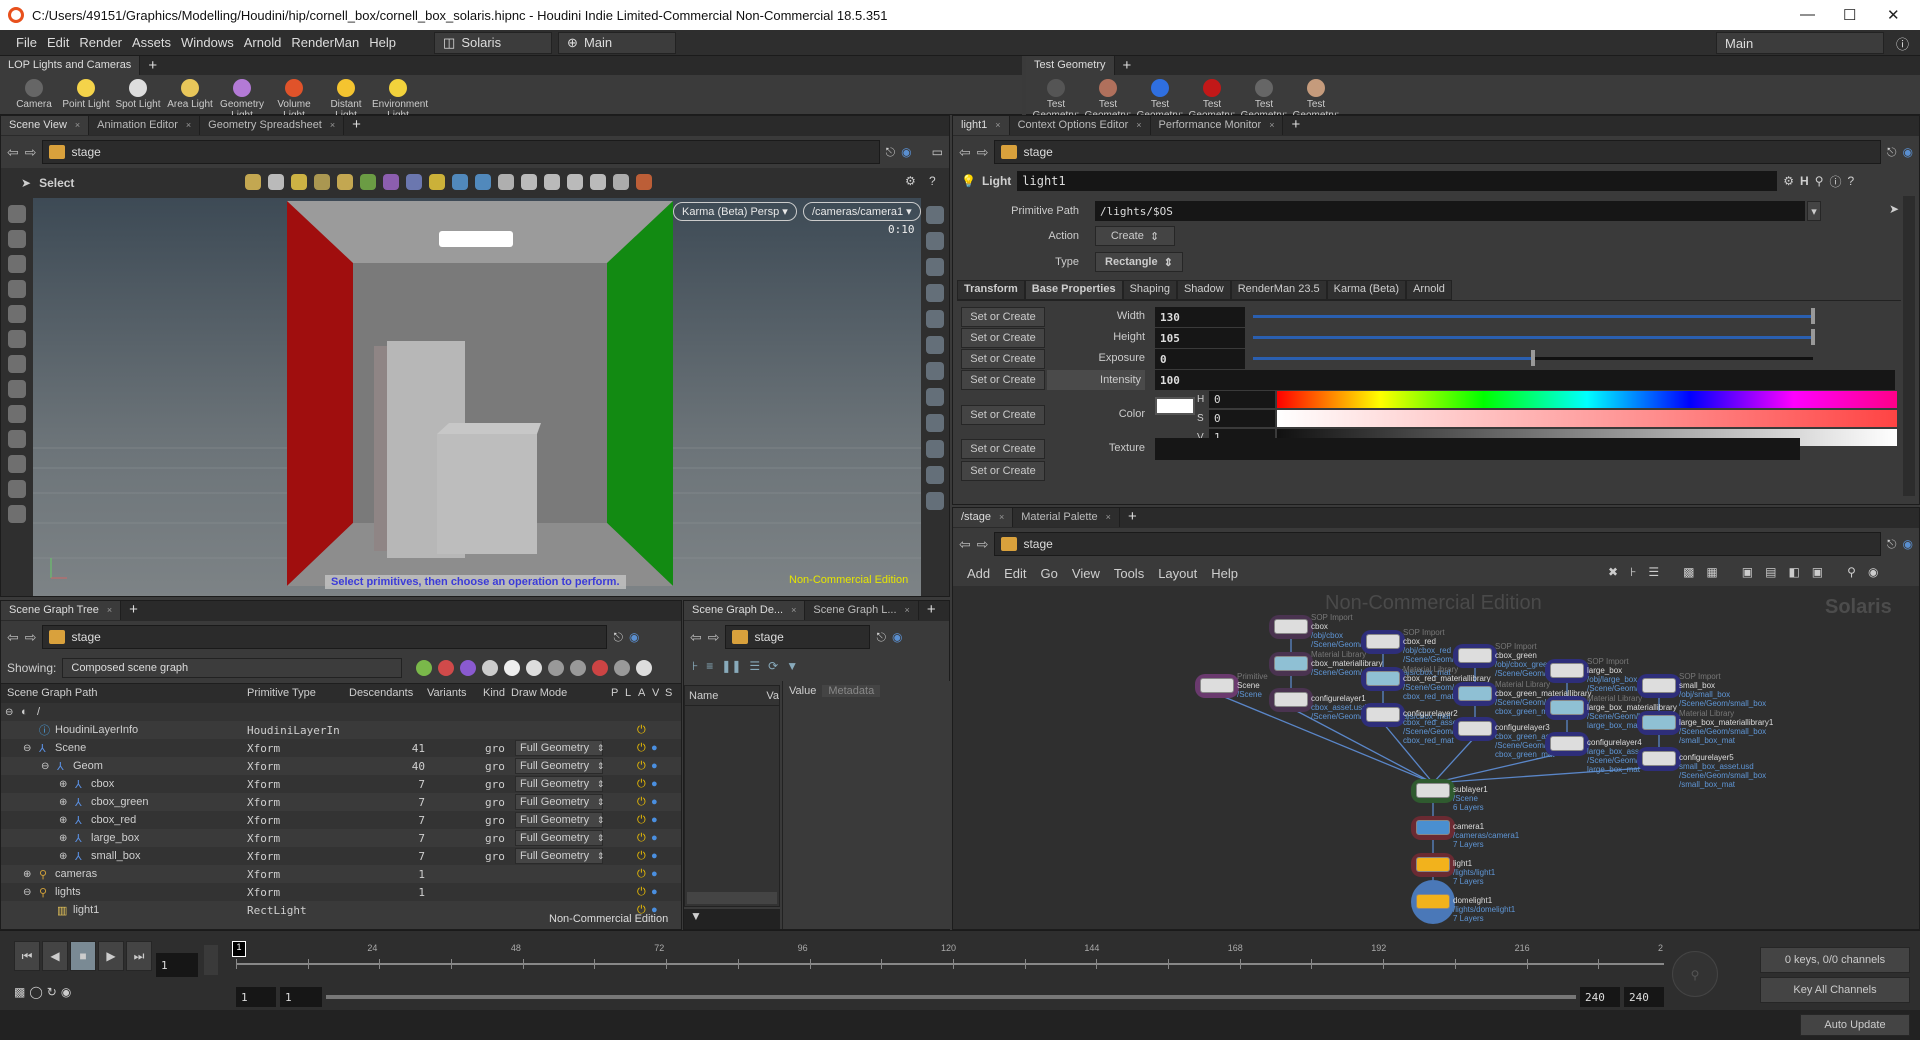 The width and height of the screenshot is (1920, 1040). What do you see at coordinates (1383, 714) in the screenshot?
I see `node-configurelayer2` at bounding box center [1383, 714].